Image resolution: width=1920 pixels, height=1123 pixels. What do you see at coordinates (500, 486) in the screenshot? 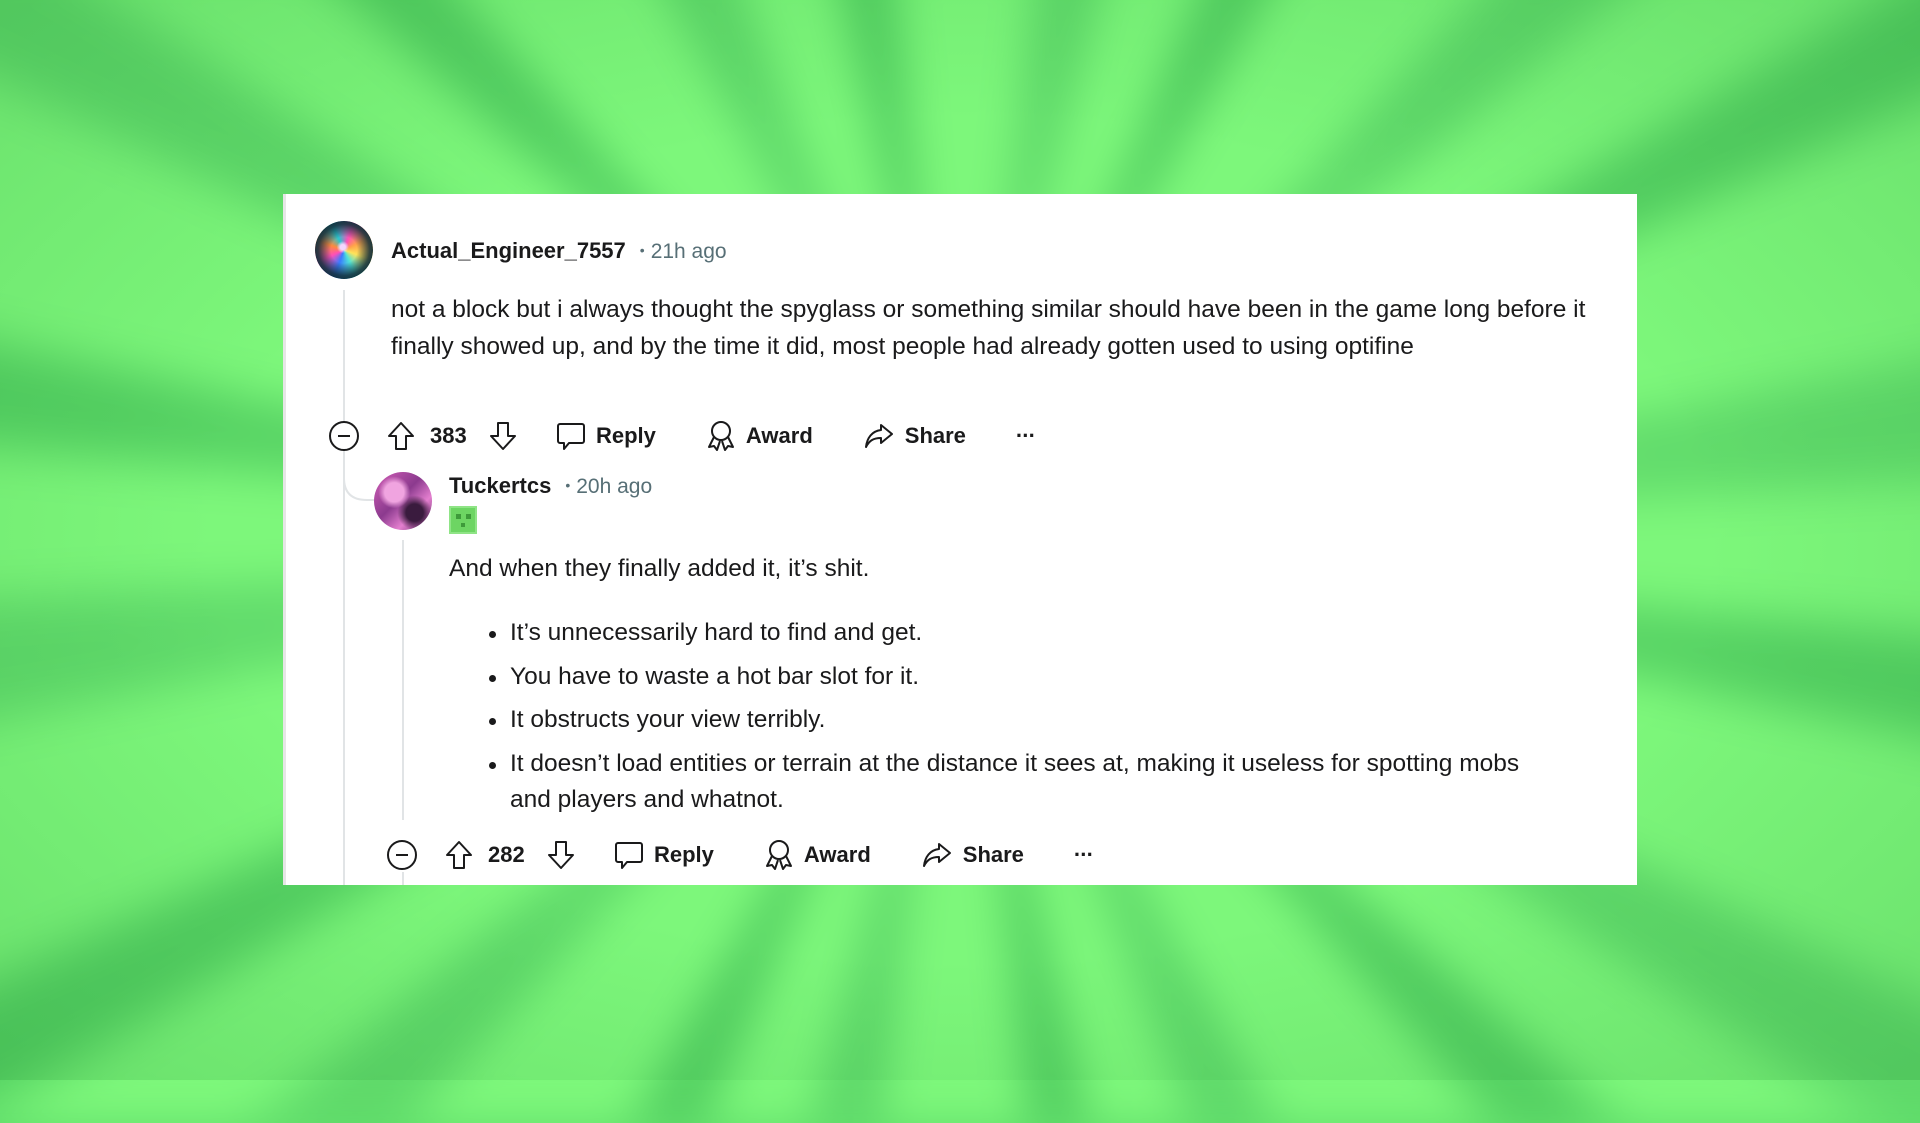
I see `username: Tuckertcs` at bounding box center [500, 486].